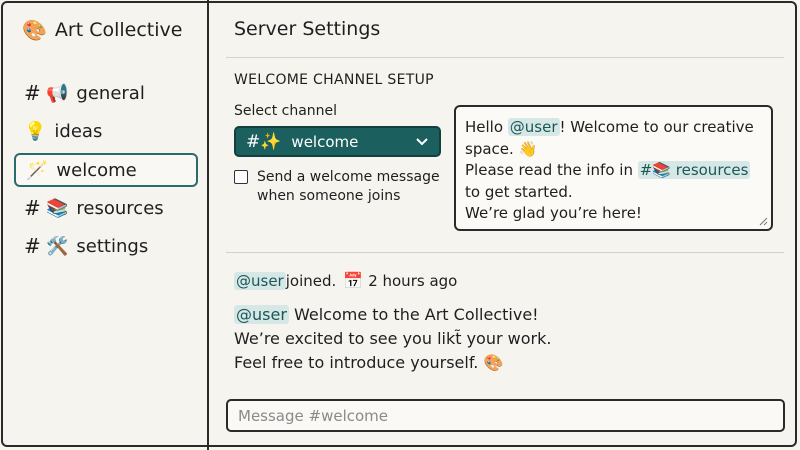 This screenshot has height=450, width=800. I want to click on timestamp: 2 hours ago, so click(413, 280).